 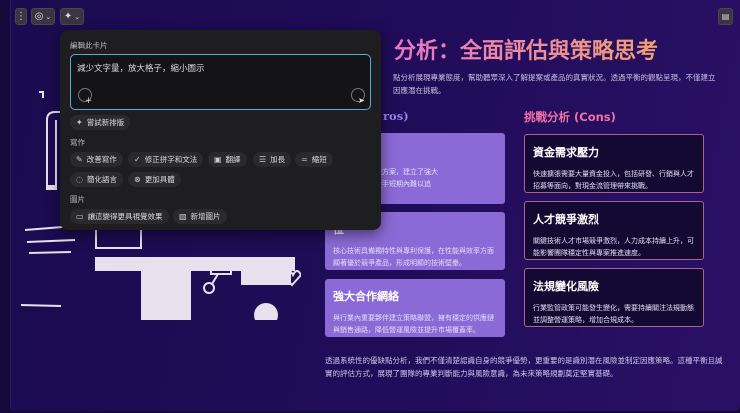 I want to click on more-specific-button: ⊗ 更加具體, so click(x=154, y=179).